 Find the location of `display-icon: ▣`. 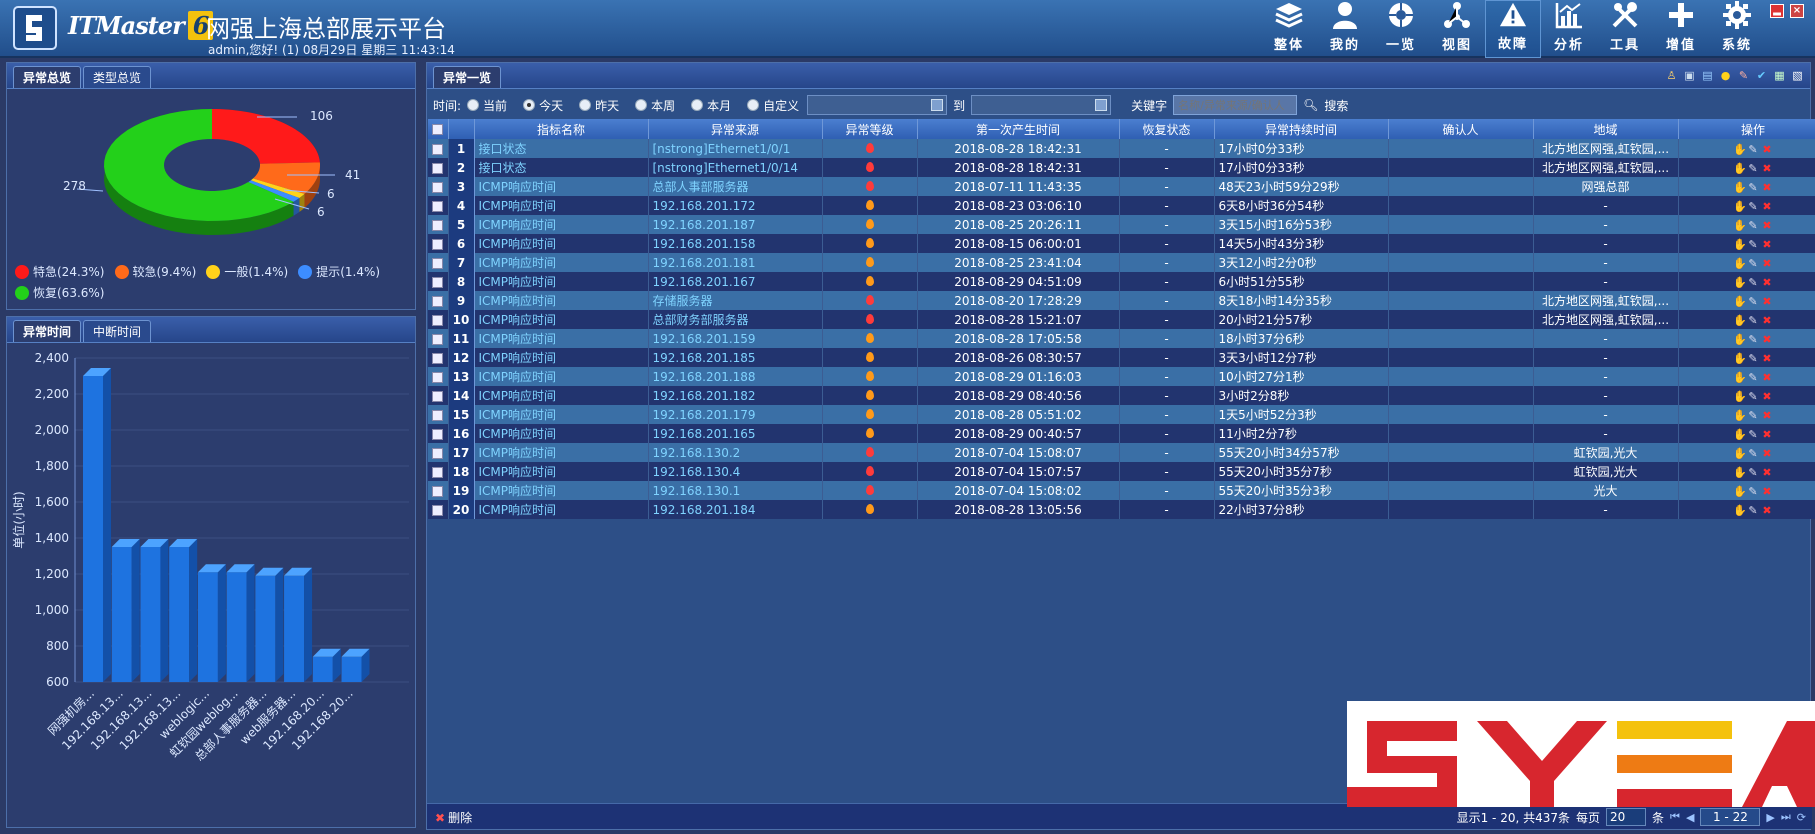

display-icon: ▣ is located at coordinates (1689, 75).